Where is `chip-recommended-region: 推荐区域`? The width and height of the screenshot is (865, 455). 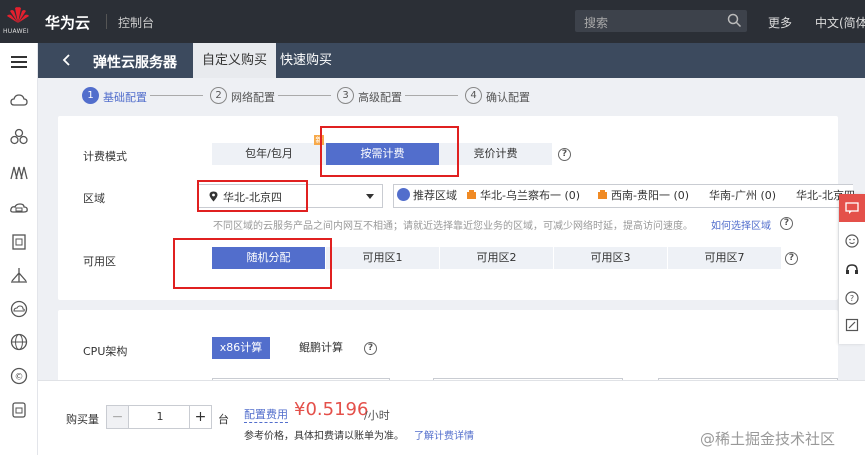 chip-recommended-region: 推荐区域 is located at coordinates (427, 196).